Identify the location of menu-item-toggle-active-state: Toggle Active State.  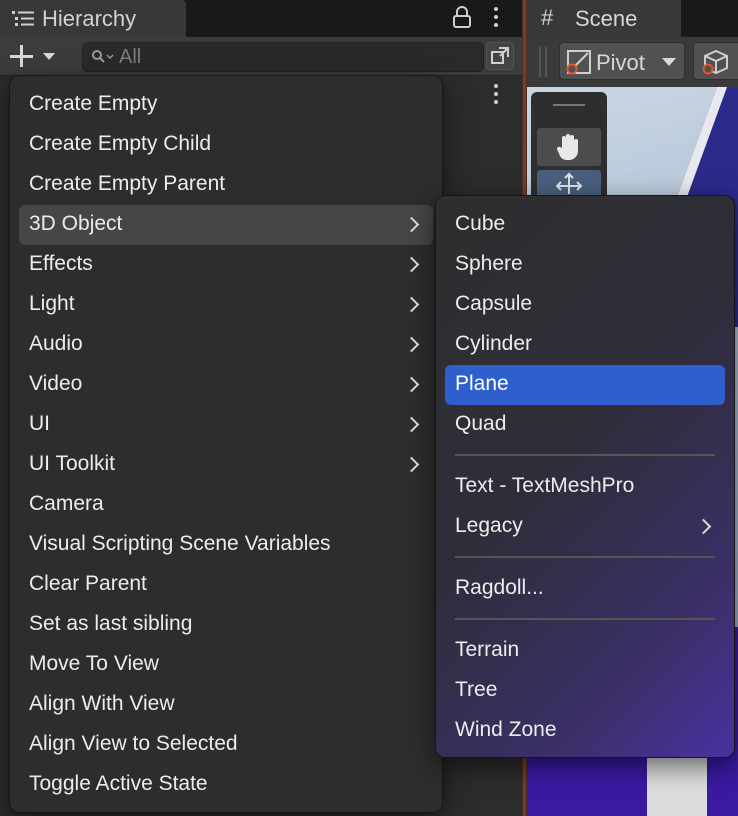
(226, 785).